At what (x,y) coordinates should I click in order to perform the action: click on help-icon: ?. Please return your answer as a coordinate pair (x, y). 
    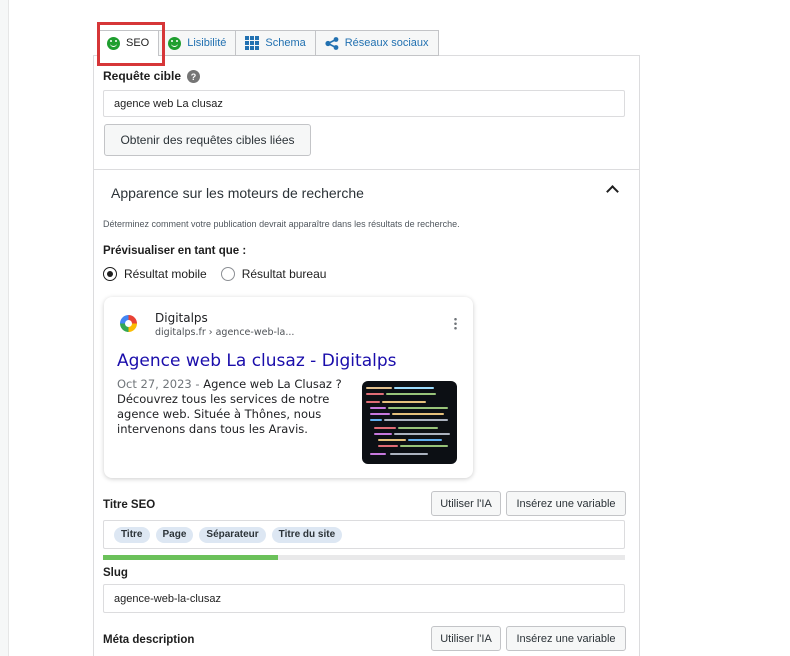
    Looking at the image, I should click on (194, 77).